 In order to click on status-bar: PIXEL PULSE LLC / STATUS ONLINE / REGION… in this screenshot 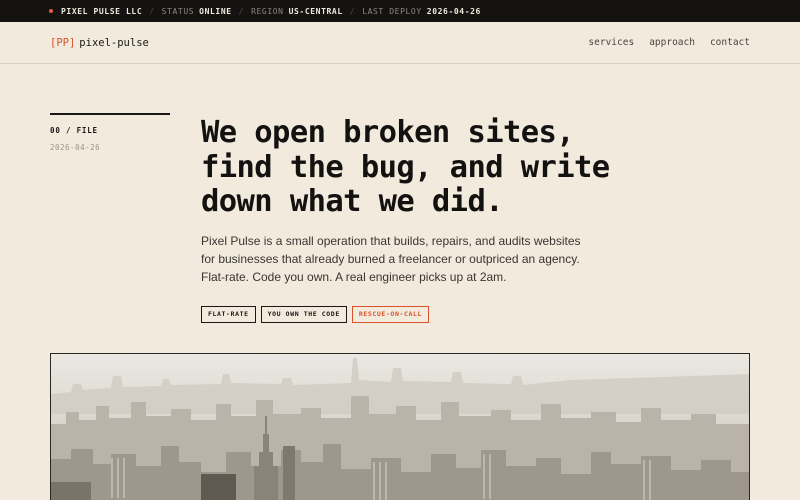, I will do `click(400, 11)`.